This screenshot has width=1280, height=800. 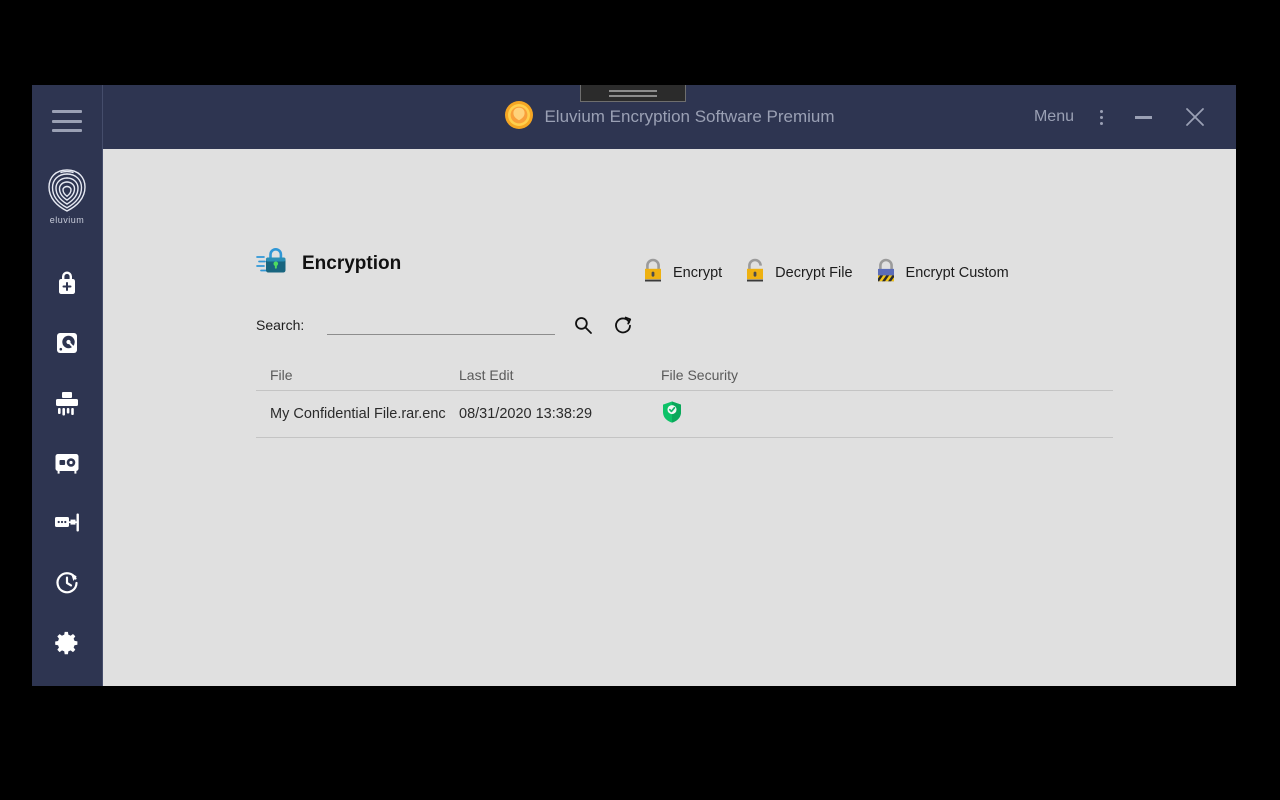 I want to click on shredder-icon, so click(x=67, y=403).